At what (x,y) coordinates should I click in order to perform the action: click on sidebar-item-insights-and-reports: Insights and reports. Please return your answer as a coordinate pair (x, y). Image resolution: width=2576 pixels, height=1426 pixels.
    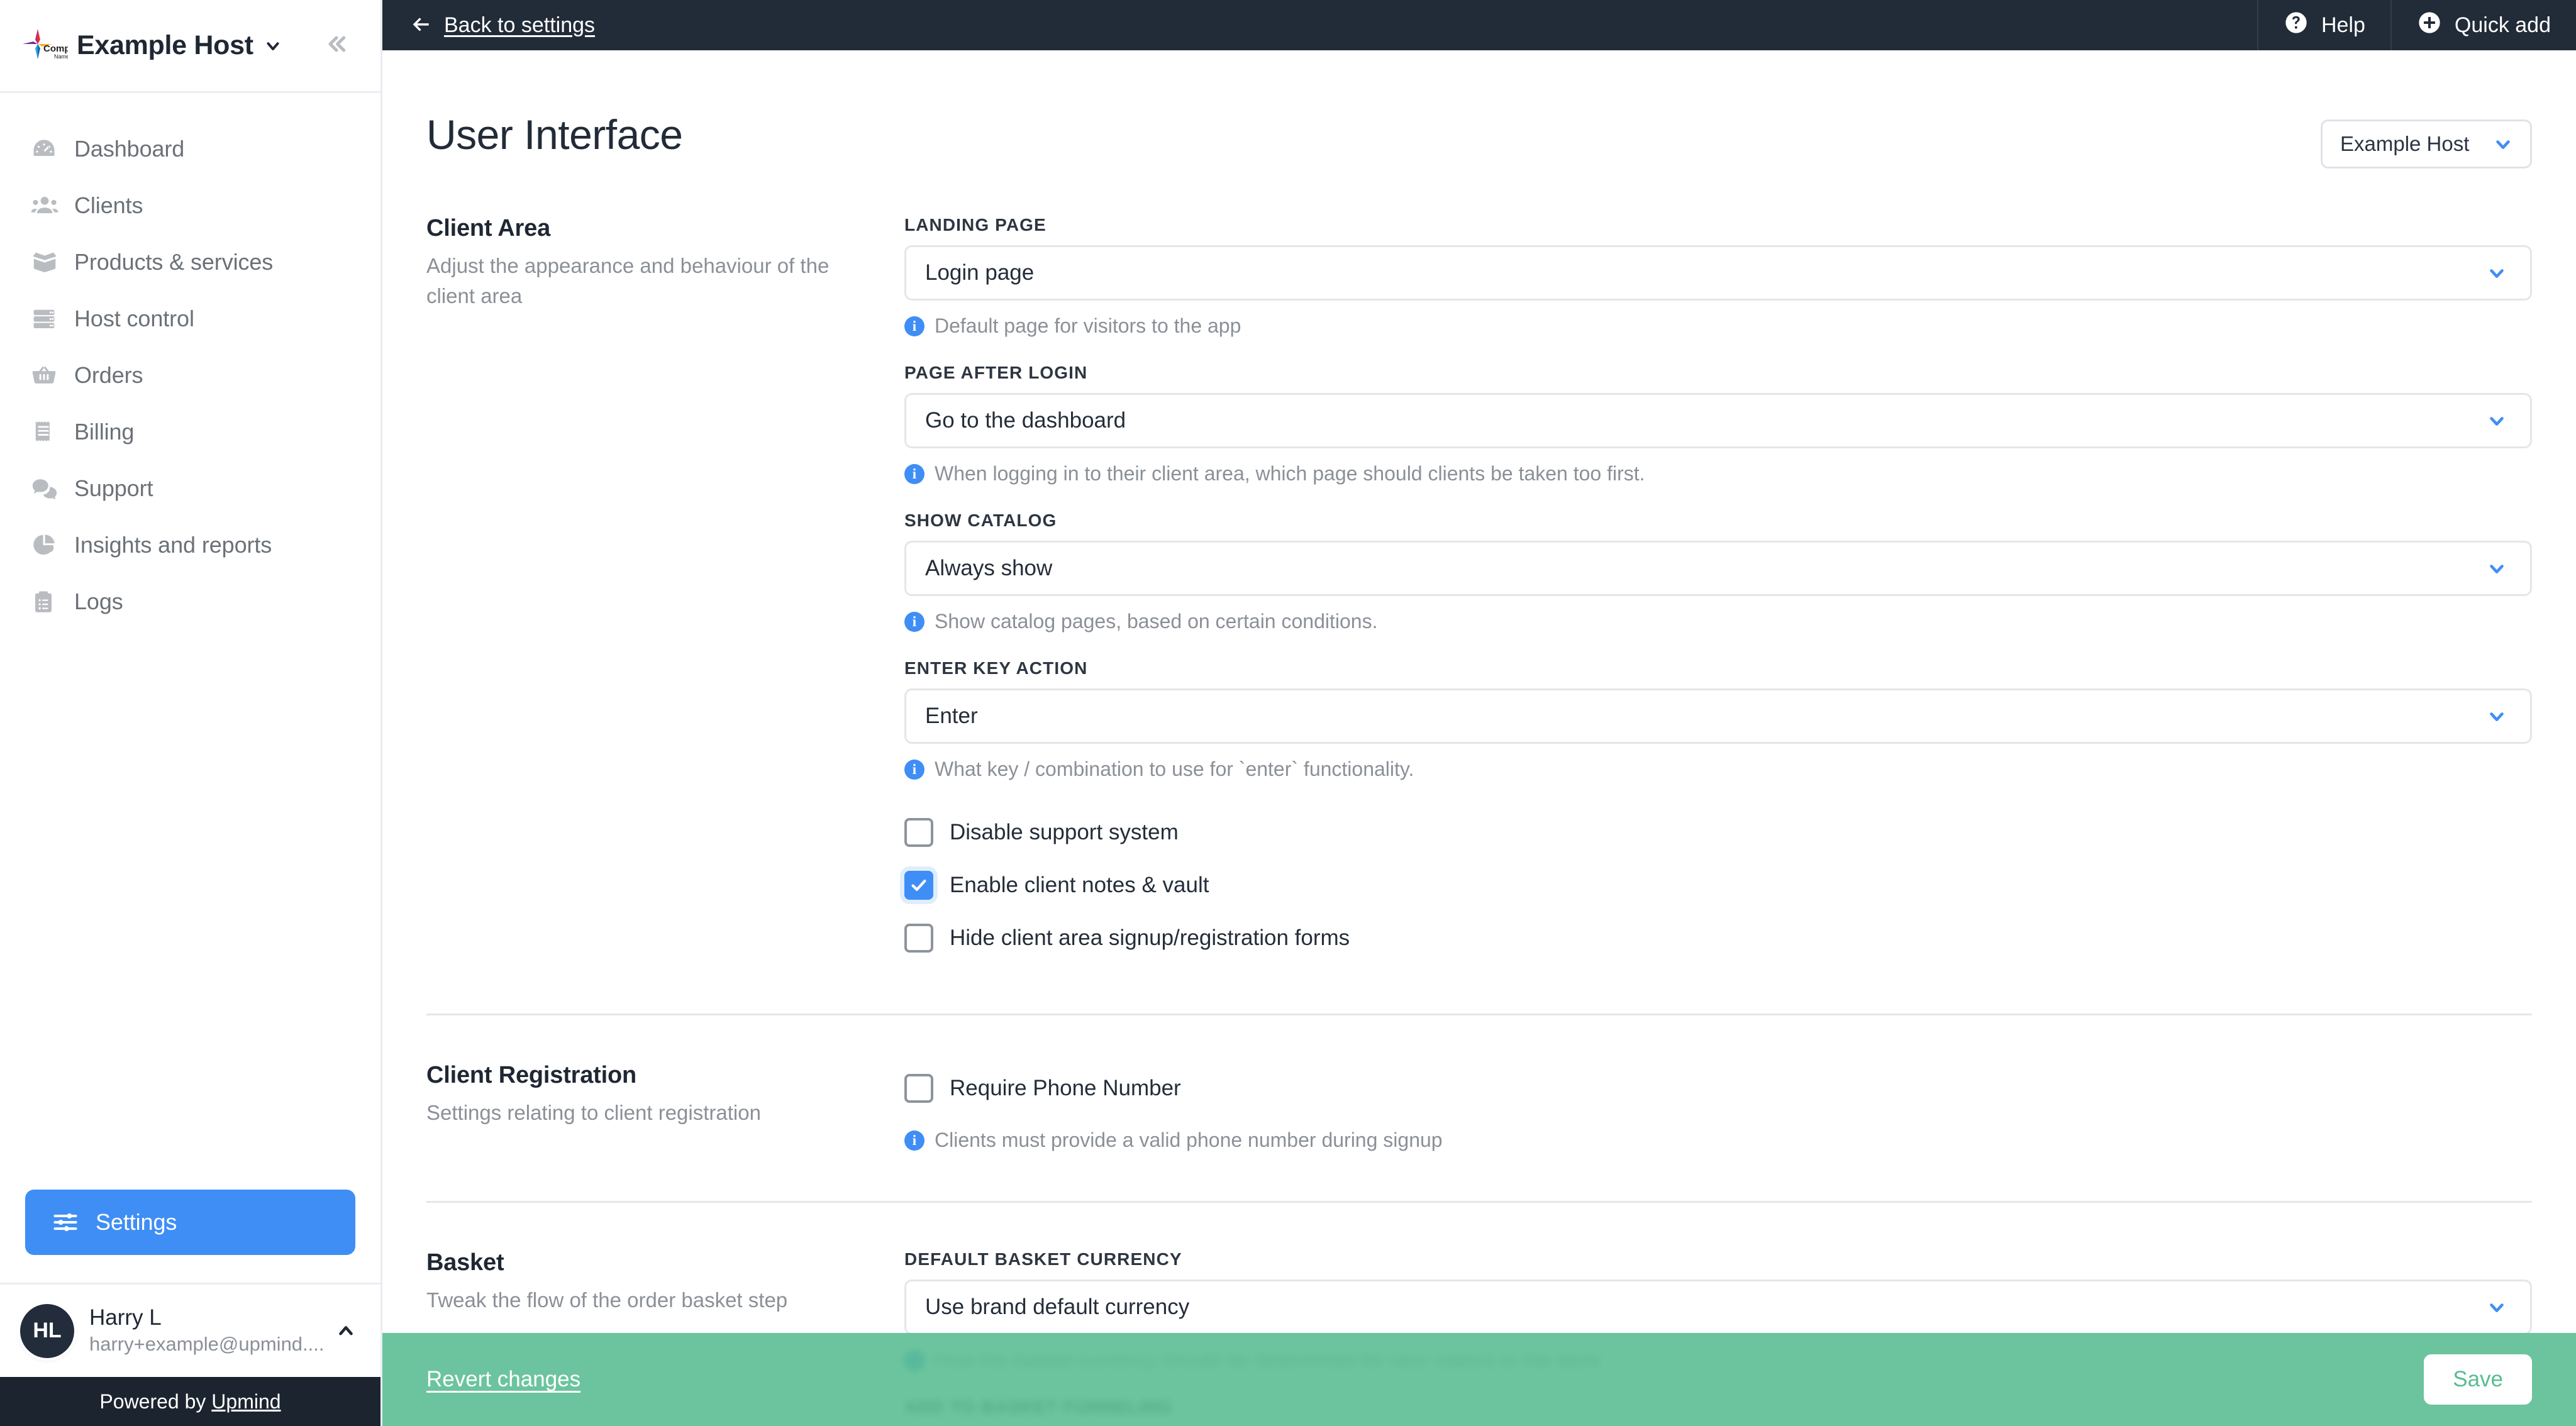
    Looking at the image, I should click on (190, 545).